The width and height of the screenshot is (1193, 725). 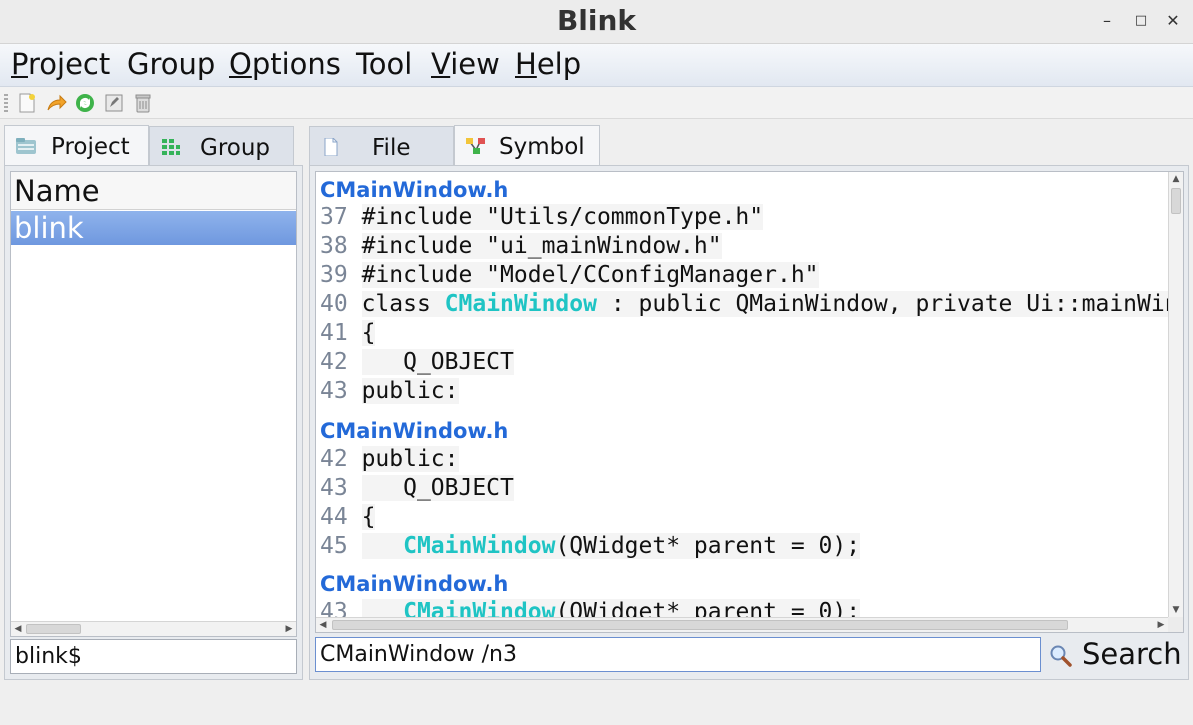 I want to click on project-list-hscrollbar: ◀ ▶, so click(x=153, y=628).